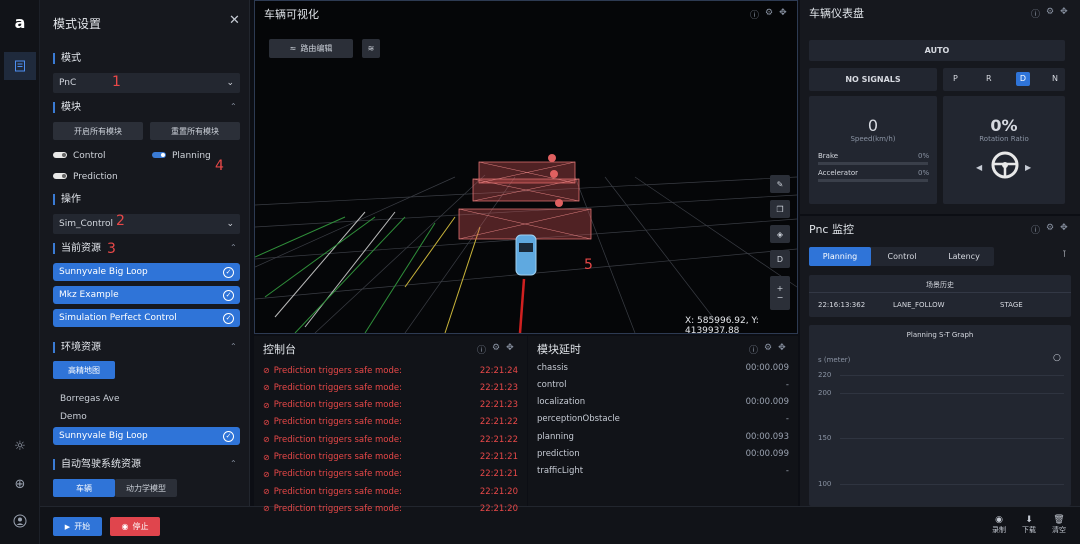 Image resolution: width=1080 pixels, height=544 pixels. I want to click on latency-row: perceptionObstacle -, so click(663, 419).